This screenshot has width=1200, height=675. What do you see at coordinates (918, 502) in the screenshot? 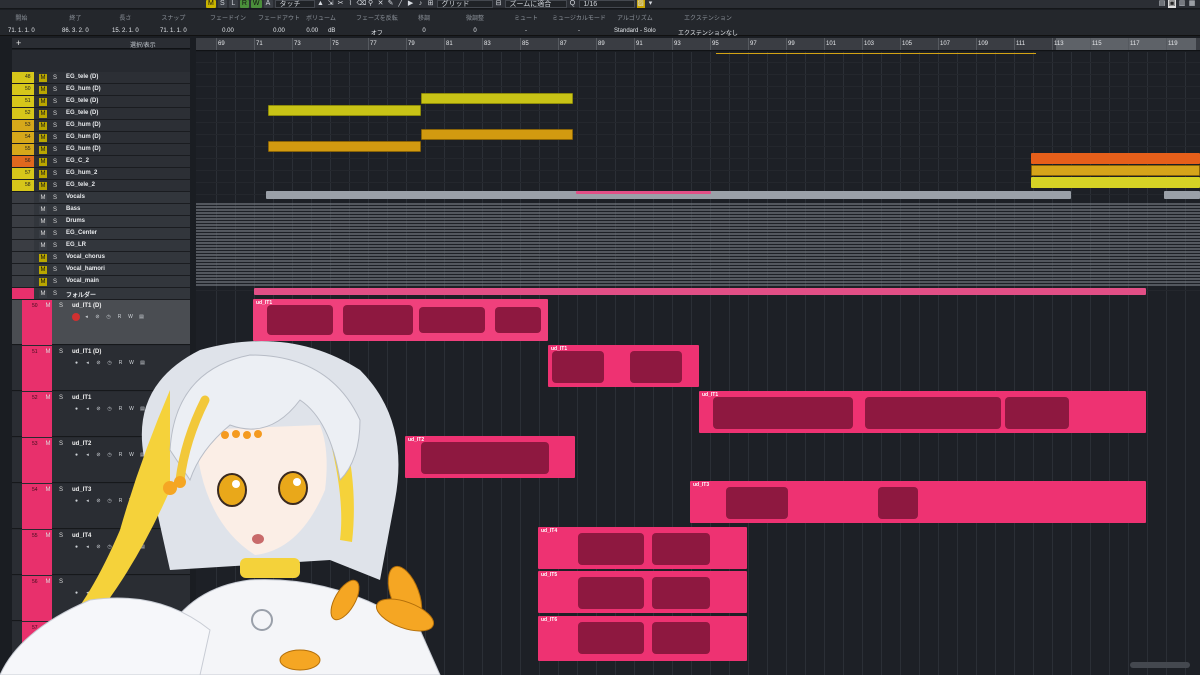
I see `audio-clip: ud_IT3` at bounding box center [918, 502].